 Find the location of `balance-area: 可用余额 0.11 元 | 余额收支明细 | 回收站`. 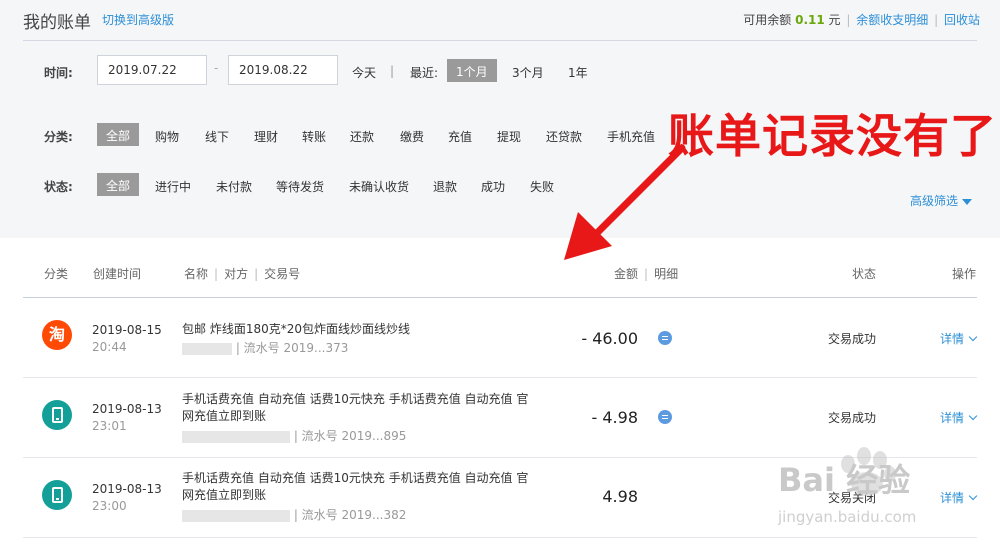

balance-area: 可用余额 0.11 元 | 余额收支明细 | 回收站 is located at coordinates (861, 19).